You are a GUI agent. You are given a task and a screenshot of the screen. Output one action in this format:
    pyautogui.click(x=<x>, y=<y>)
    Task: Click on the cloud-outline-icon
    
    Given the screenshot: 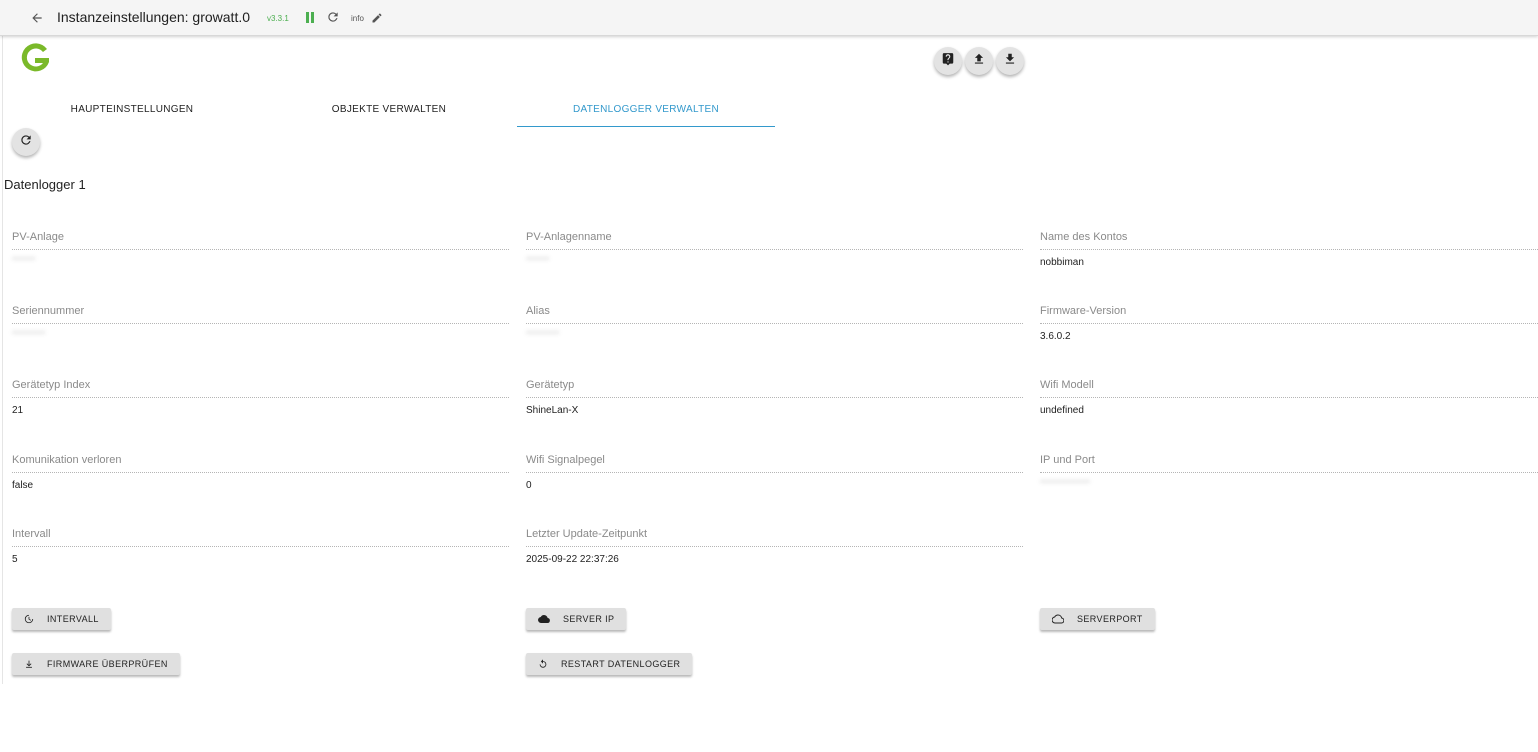 What is the action you would take?
    pyautogui.click(x=1058, y=619)
    